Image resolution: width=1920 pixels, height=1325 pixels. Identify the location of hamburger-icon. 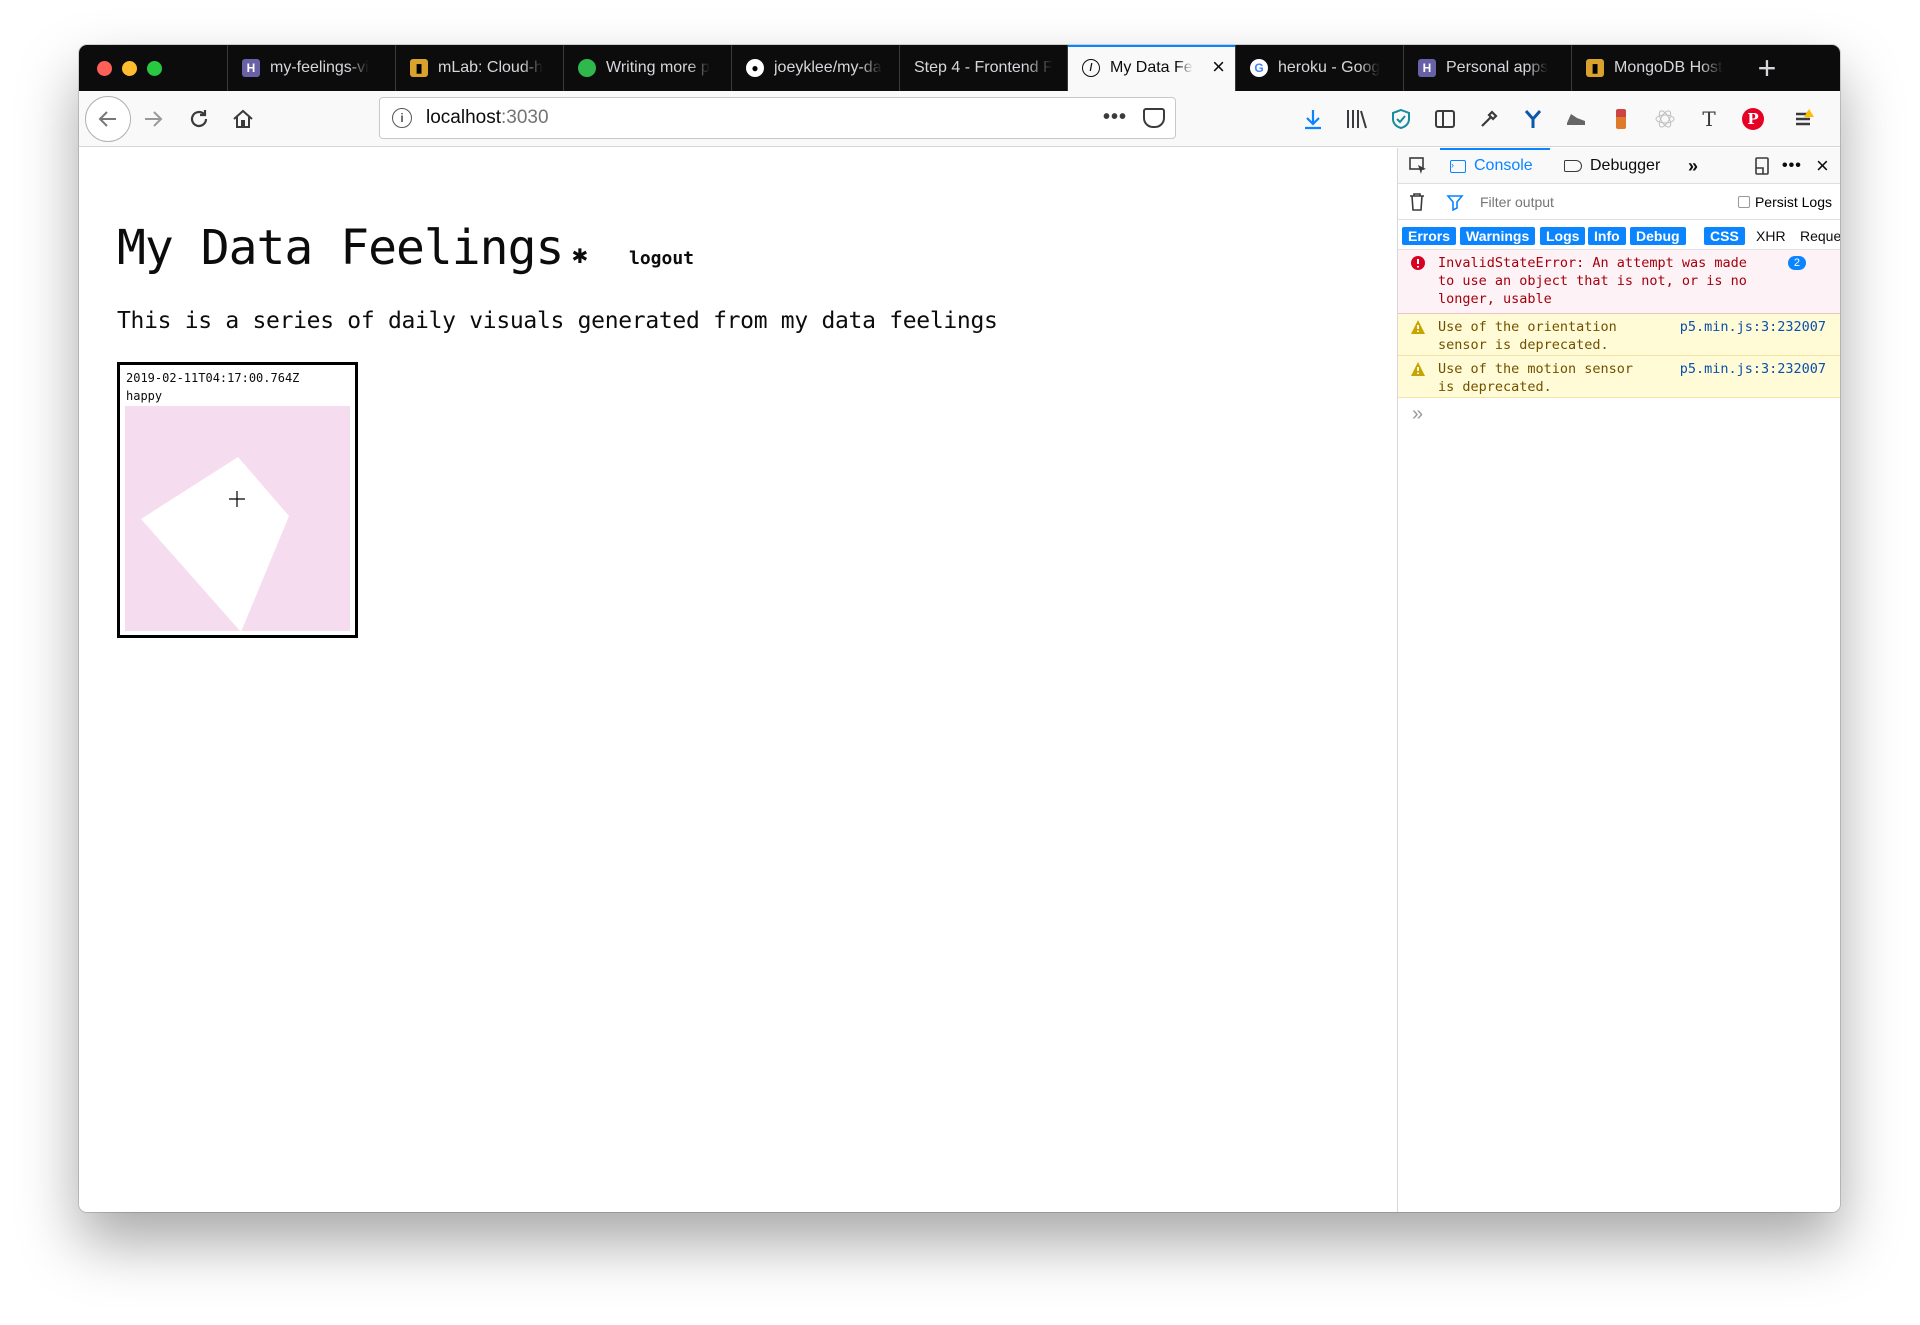
(1805, 117).